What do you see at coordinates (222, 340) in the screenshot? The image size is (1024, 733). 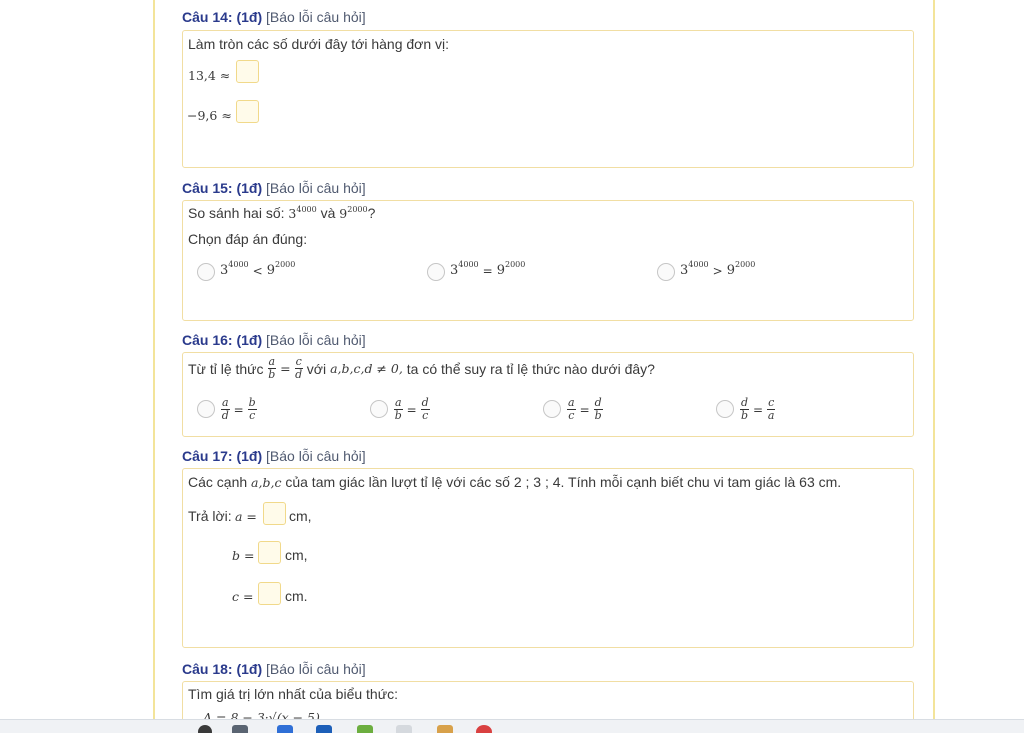 I see `q16-title: Câu 16: (1đ)` at bounding box center [222, 340].